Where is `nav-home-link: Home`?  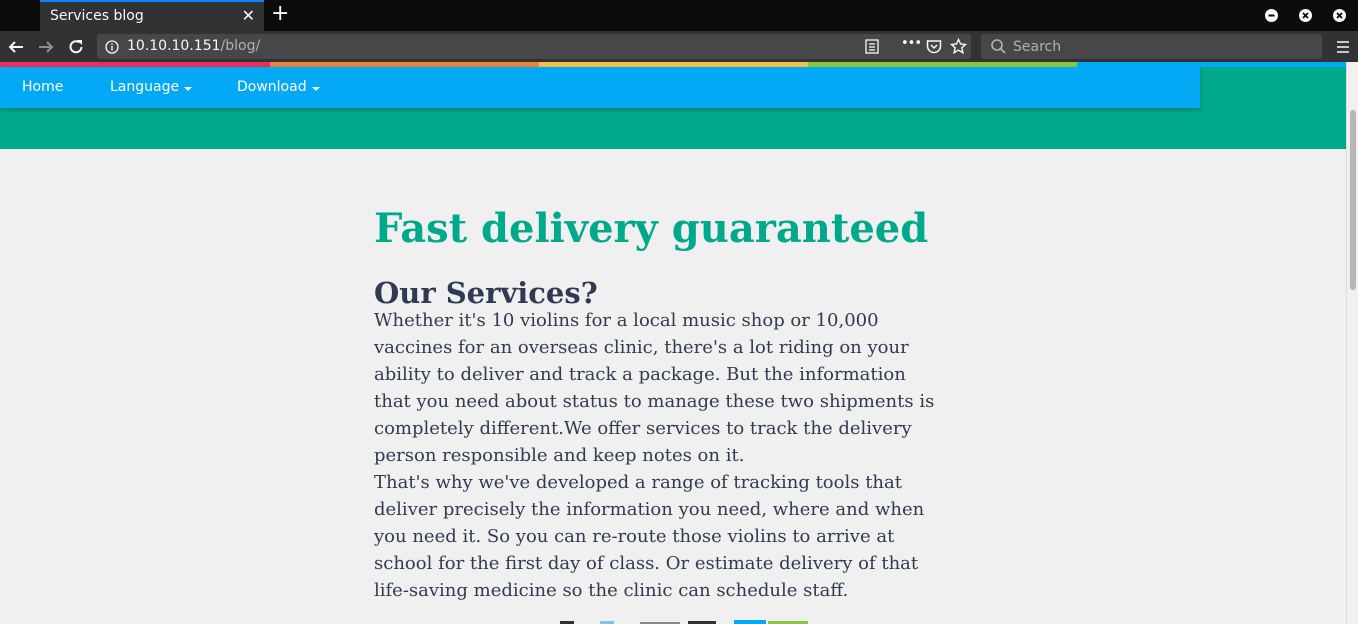
nav-home-link: Home is located at coordinates (42, 87).